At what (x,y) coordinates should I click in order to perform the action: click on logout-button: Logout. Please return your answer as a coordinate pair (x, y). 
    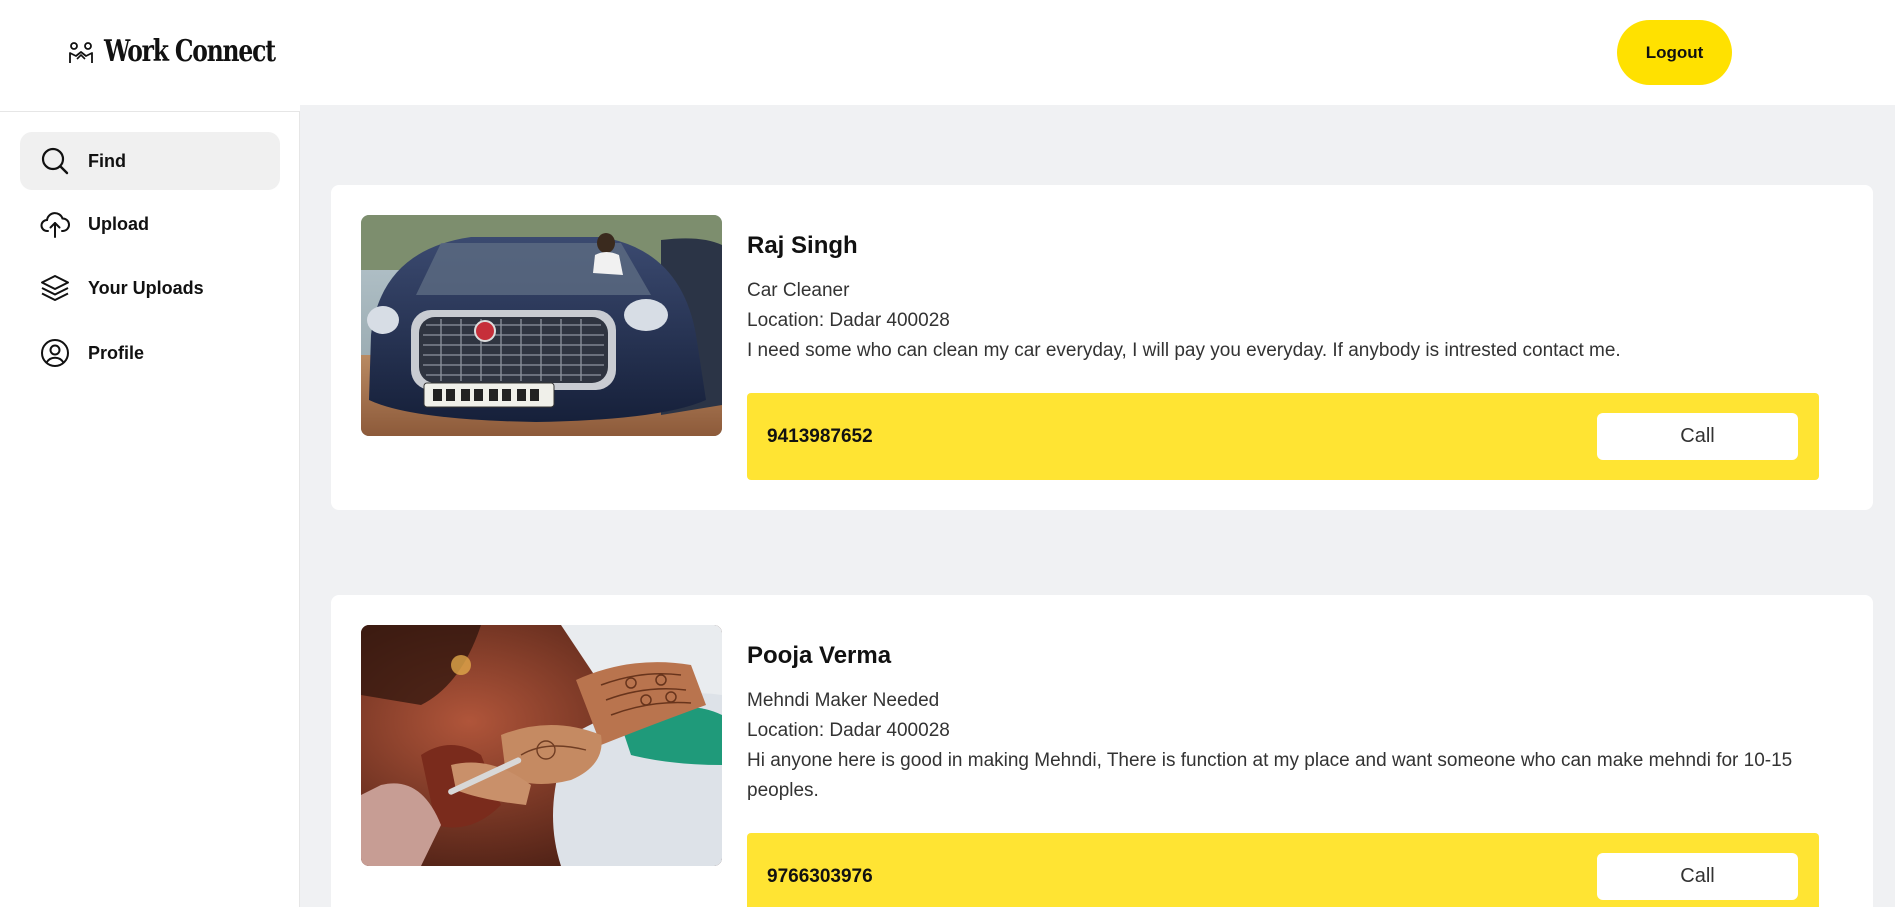
    Looking at the image, I should click on (1674, 52).